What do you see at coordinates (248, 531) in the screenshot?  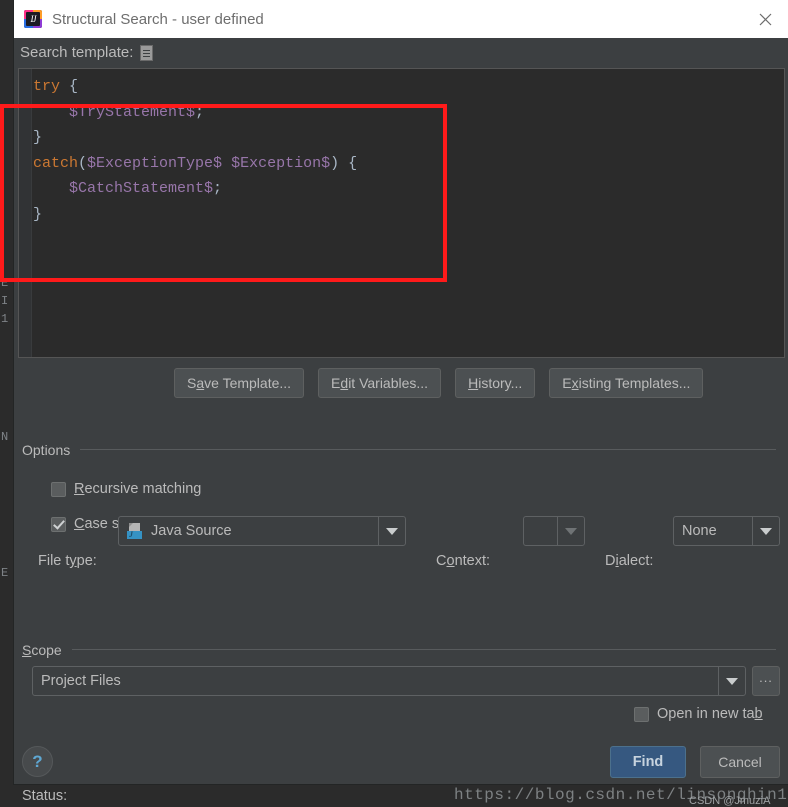 I see `file-type-value-wrap: J Java Source` at bounding box center [248, 531].